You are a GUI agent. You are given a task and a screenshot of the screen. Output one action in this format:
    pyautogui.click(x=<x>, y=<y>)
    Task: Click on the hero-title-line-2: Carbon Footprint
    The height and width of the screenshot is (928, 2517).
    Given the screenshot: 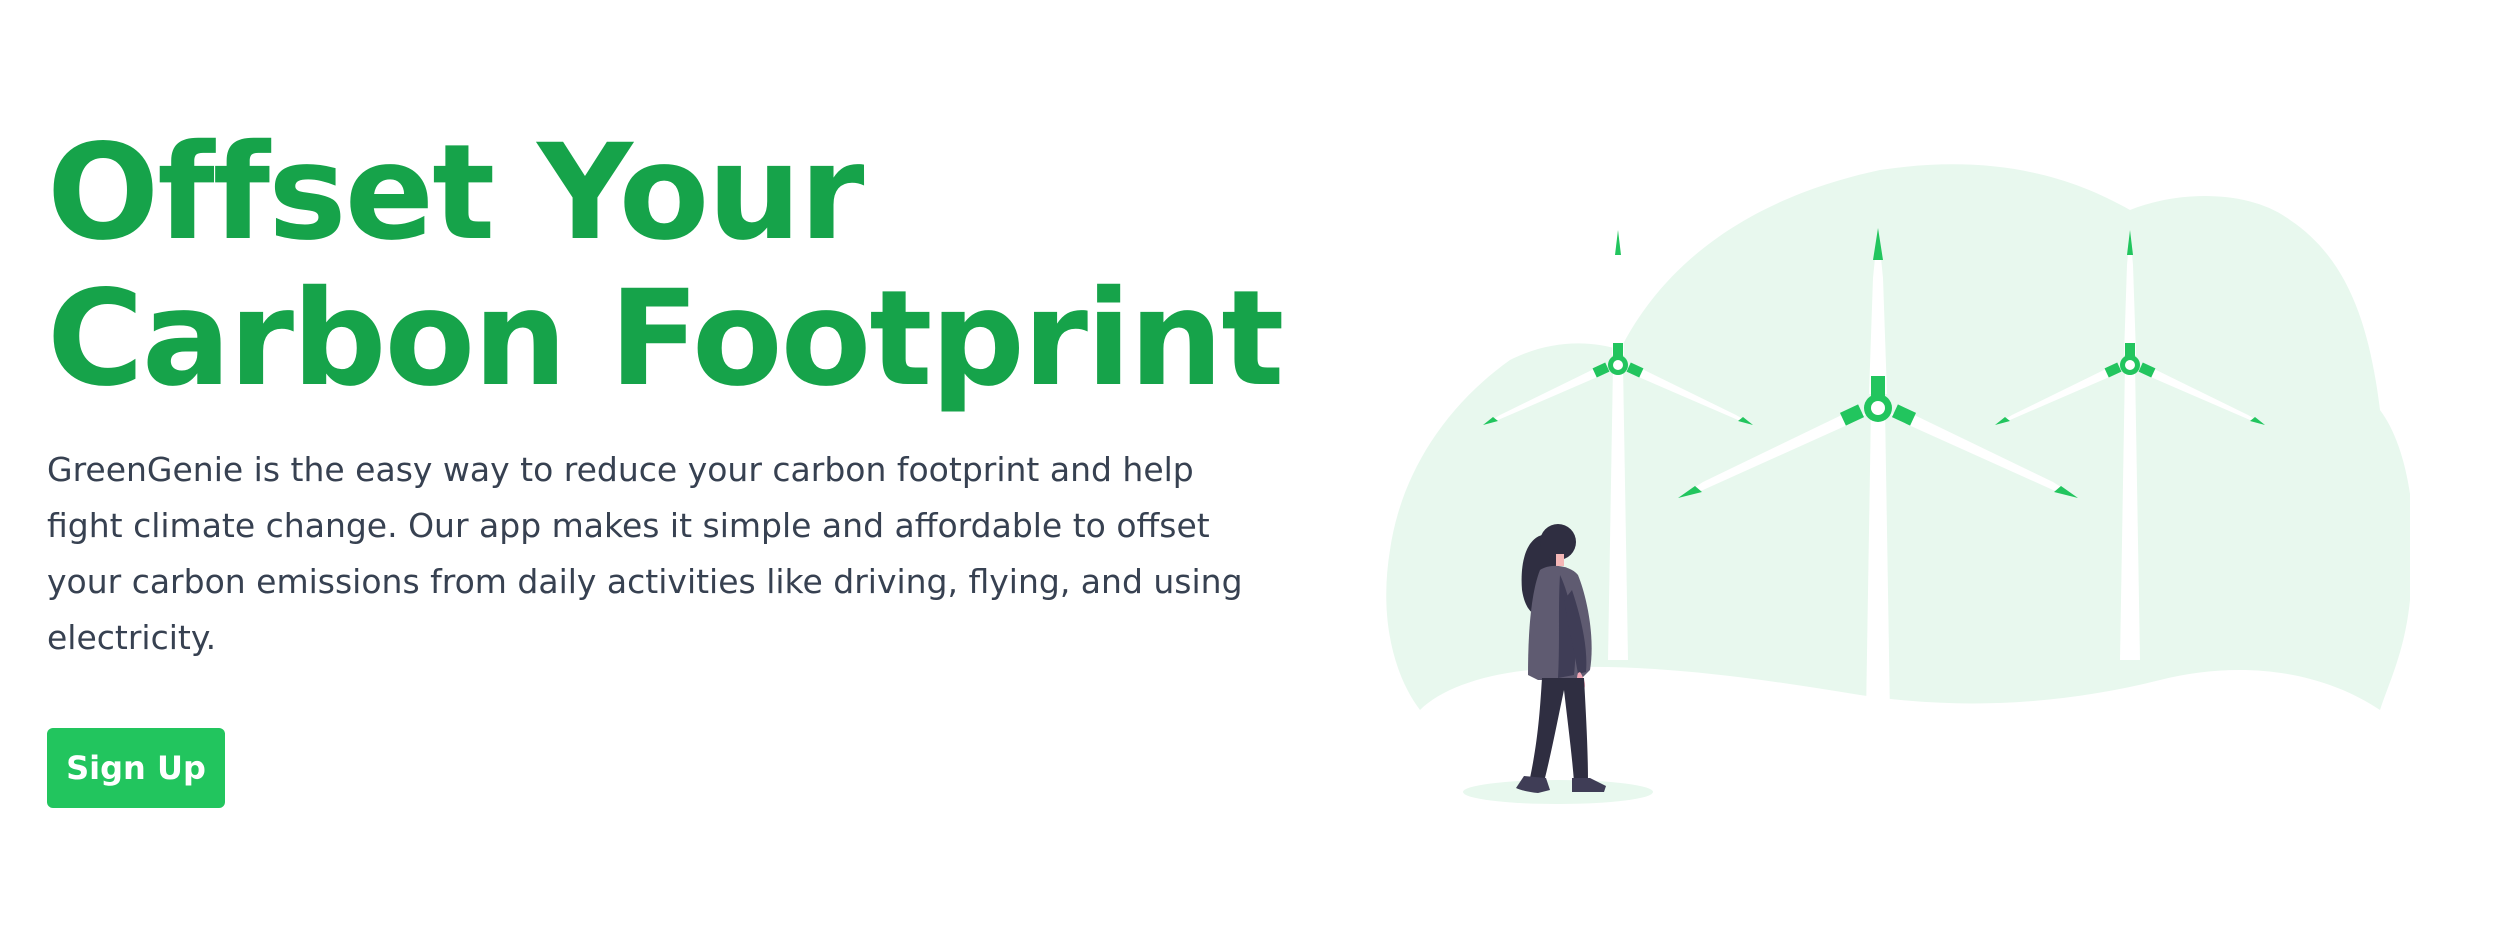 What is the action you would take?
    pyautogui.click(x=665, y=339)
    